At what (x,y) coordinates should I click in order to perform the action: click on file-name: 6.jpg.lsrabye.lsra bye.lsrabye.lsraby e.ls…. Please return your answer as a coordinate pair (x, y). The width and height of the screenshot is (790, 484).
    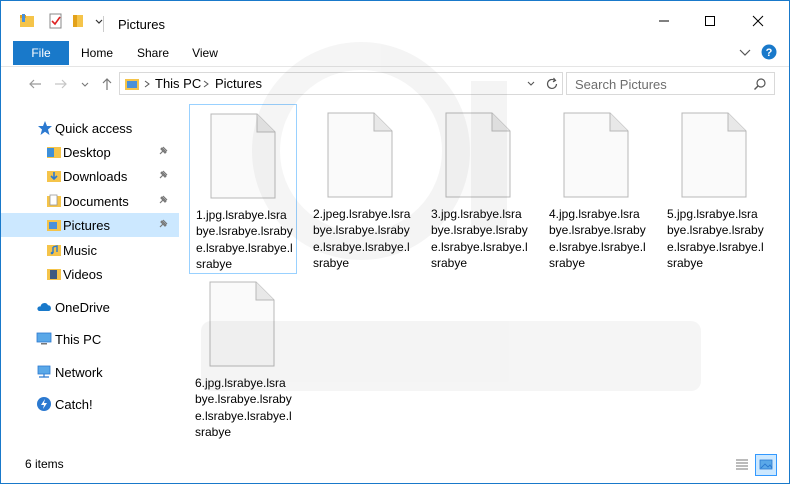
    Looking at the image, I should click on (243, 407).